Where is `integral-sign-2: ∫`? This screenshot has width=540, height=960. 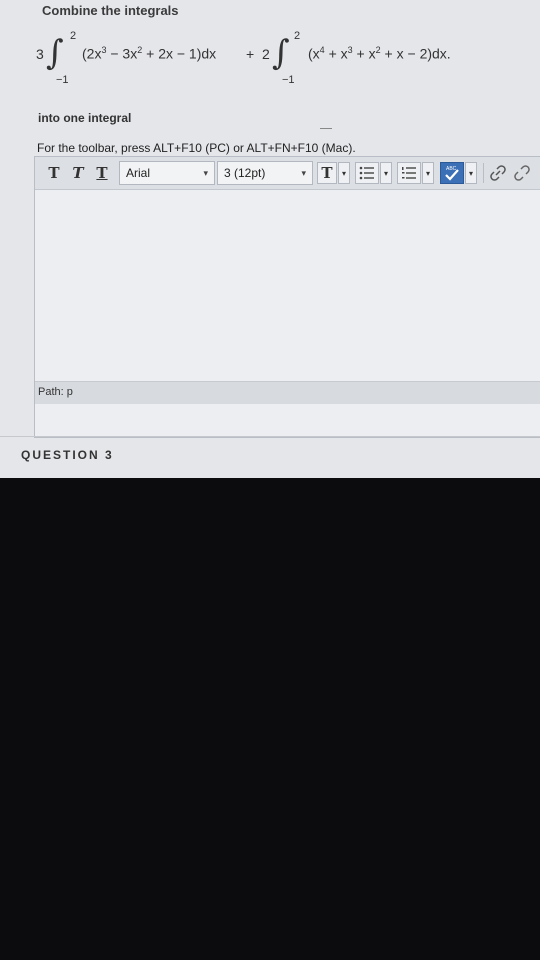
integral-sign-2: ∫ is located at coordinates (281, 53).